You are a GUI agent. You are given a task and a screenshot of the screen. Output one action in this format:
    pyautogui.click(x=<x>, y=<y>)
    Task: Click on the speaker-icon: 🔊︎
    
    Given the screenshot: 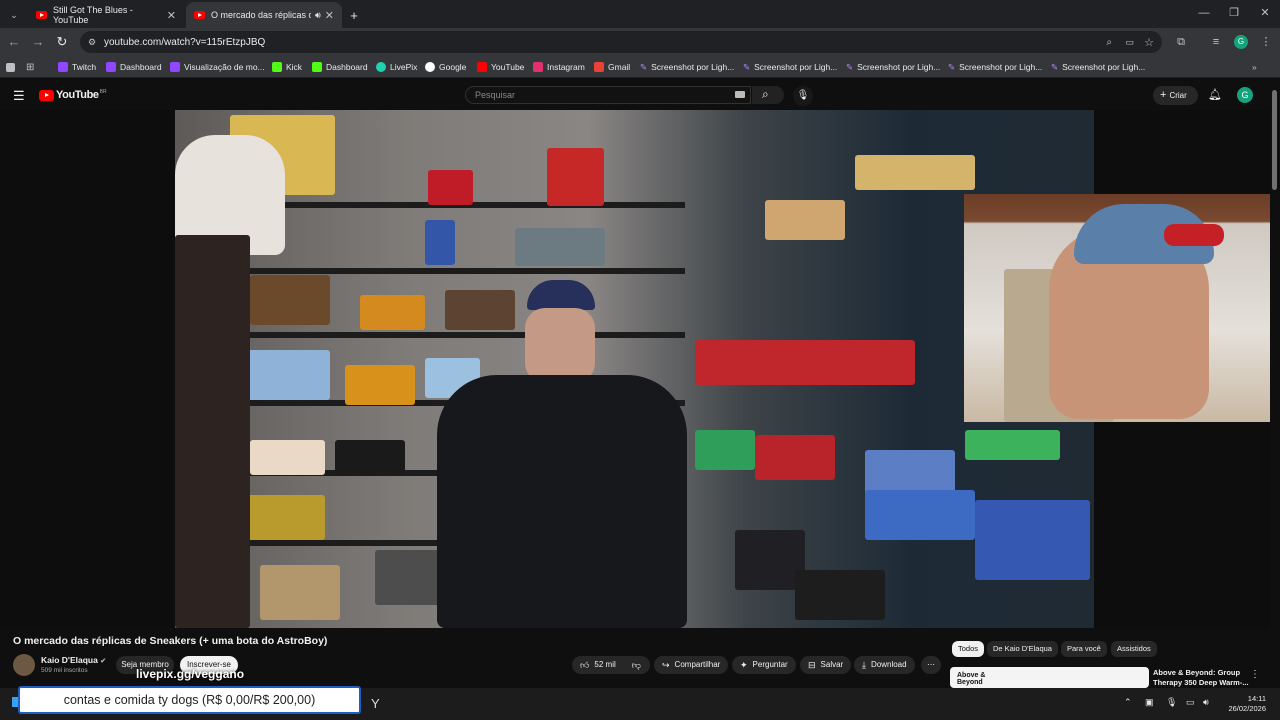 What is the action you would take?
    pyautogui.click(x=318, y=15)
    